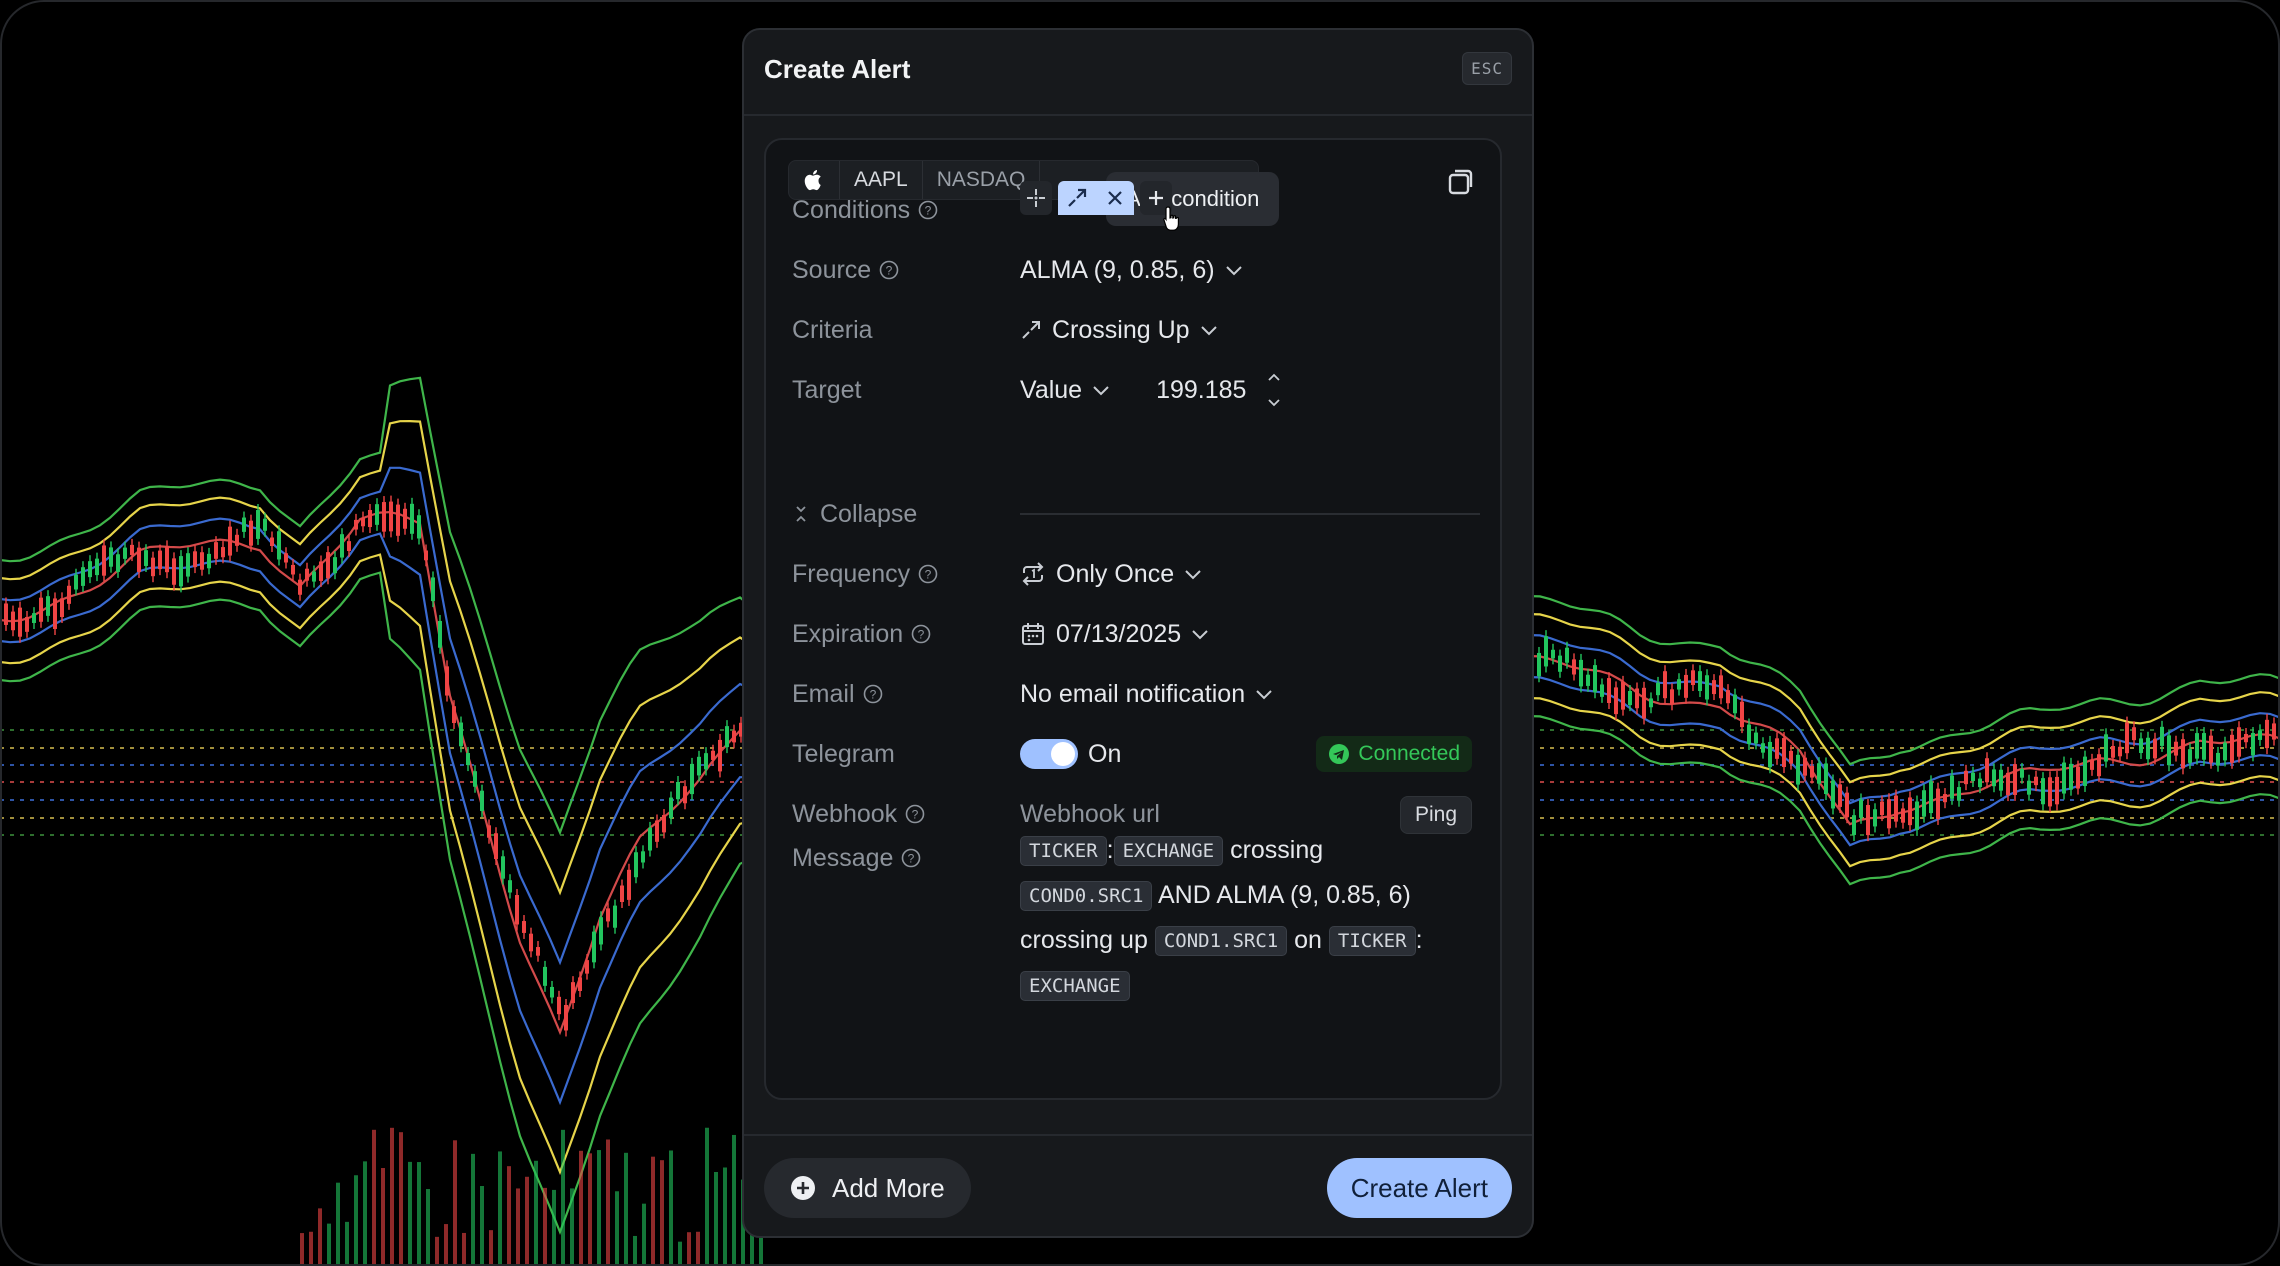 The image size is (2280, 1266). What do you see at coordinates (1487, 68) in the screenshot?
I see `esc-close-button: ESC` at bounding box center [1487, 68].